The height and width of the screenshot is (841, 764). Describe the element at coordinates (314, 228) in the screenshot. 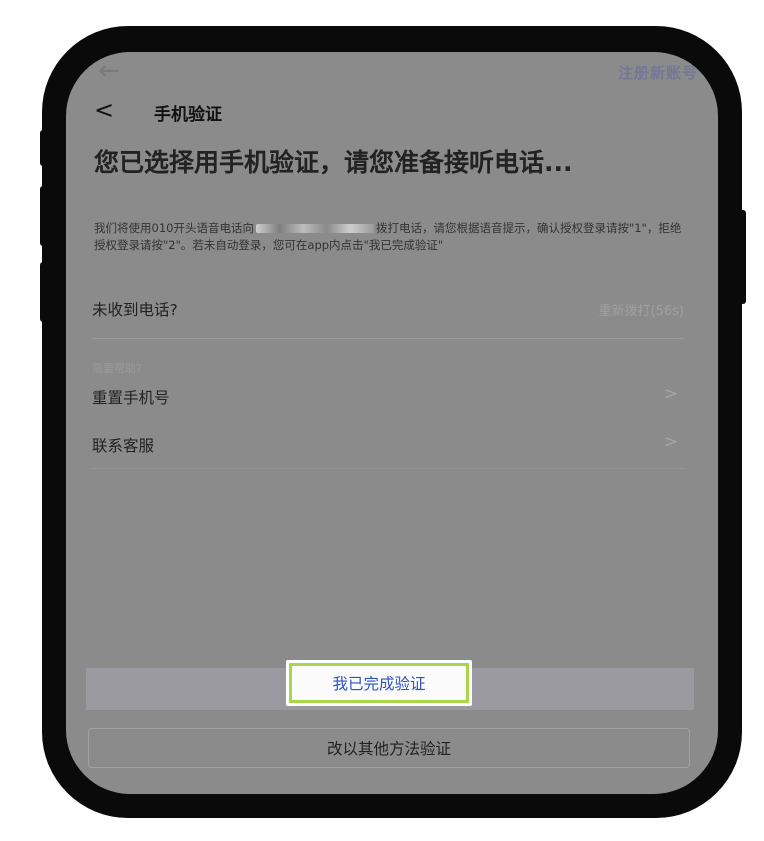

I see `redacted-phone-number` at that location.